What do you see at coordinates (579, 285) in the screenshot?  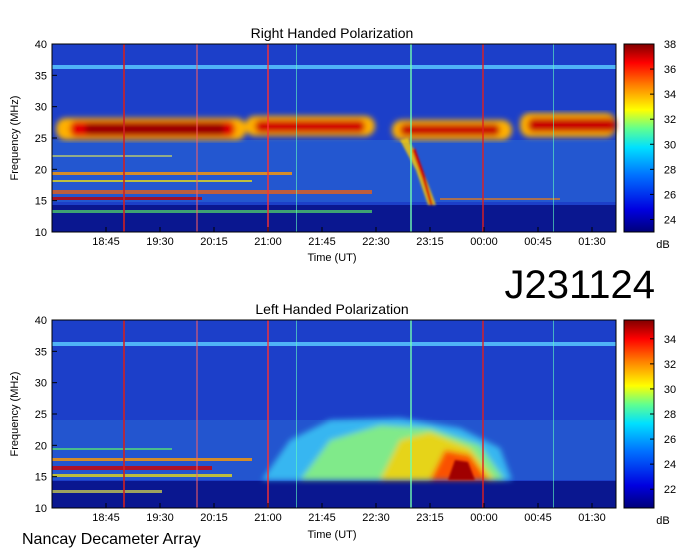 I see `figure-id: J231124` at bounding box center [579, 285].